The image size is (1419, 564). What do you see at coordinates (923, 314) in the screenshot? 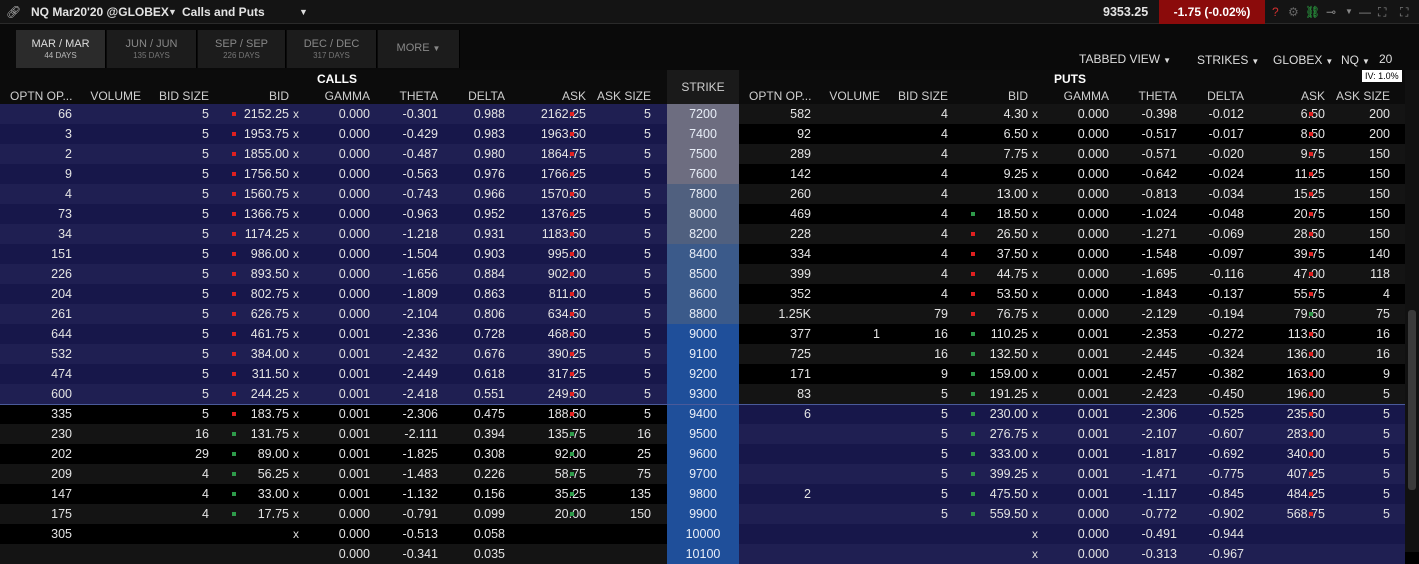
I see `put-bid-size-cell: 79` at bounding box center [923, 314].